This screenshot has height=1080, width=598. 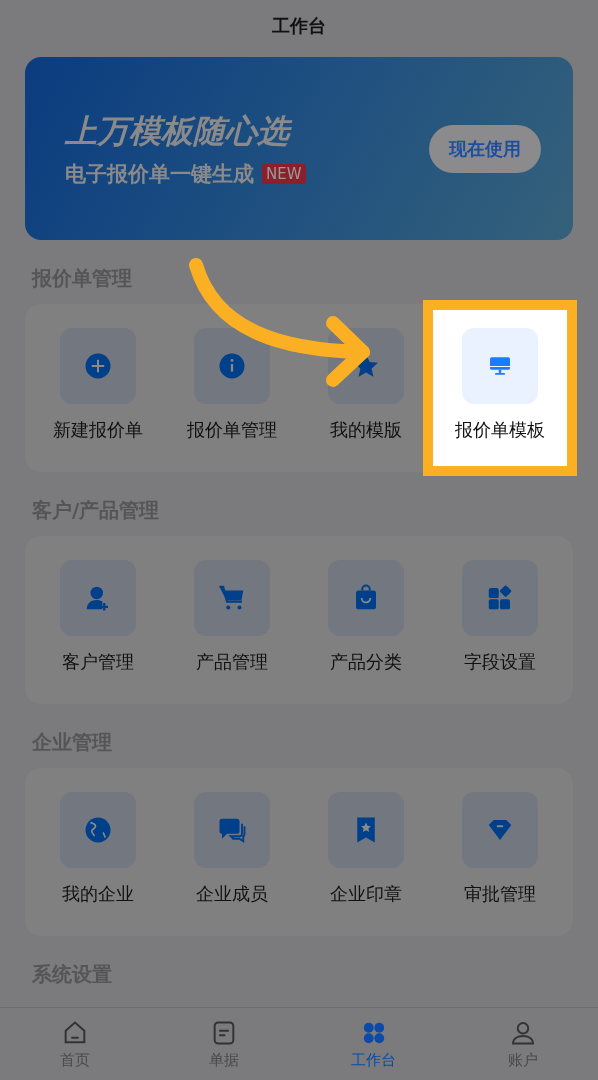 I want to click on menu-item: 客户管理, so click(x=98, y=620).